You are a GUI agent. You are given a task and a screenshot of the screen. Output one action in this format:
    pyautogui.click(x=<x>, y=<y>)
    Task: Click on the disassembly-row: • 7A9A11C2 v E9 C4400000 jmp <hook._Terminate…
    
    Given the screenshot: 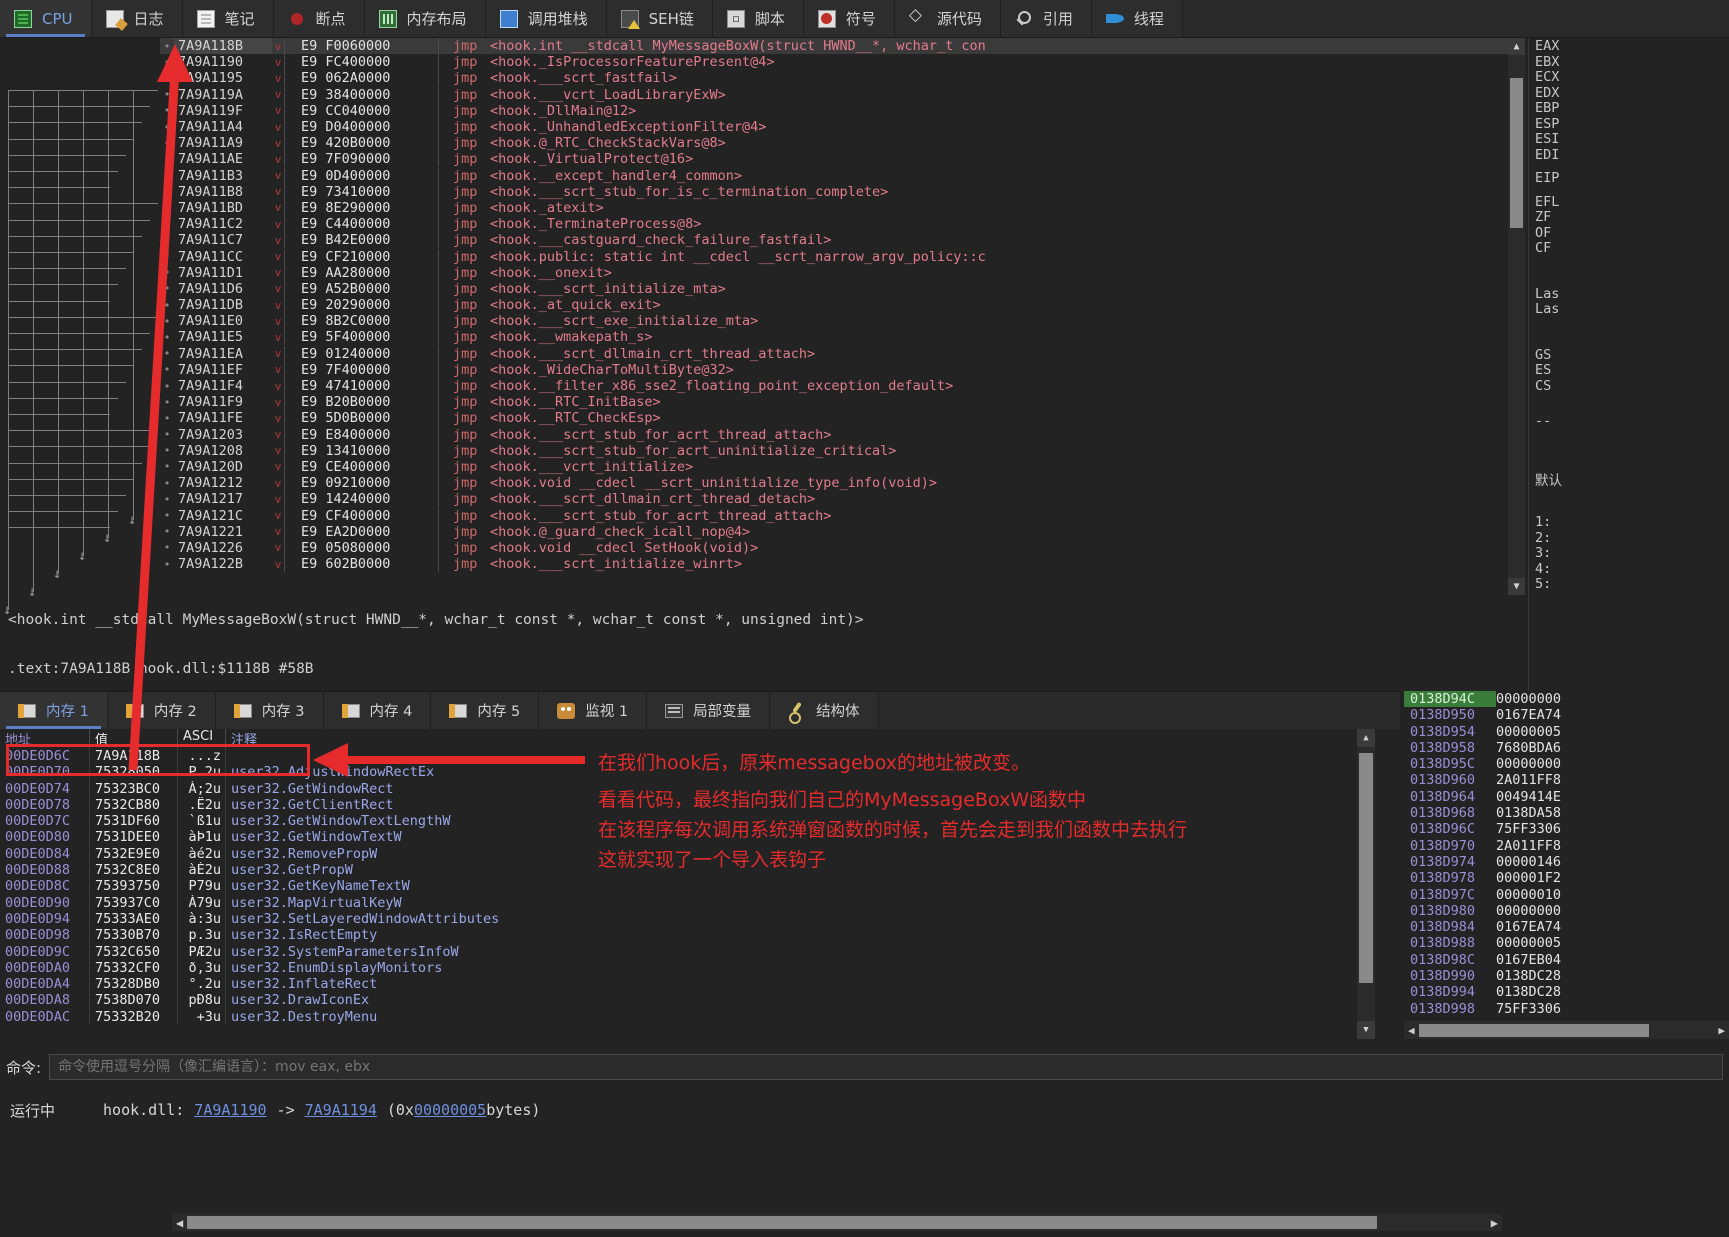 What is the action you would take?
    pyautogui.click(x=842, y=224)
    